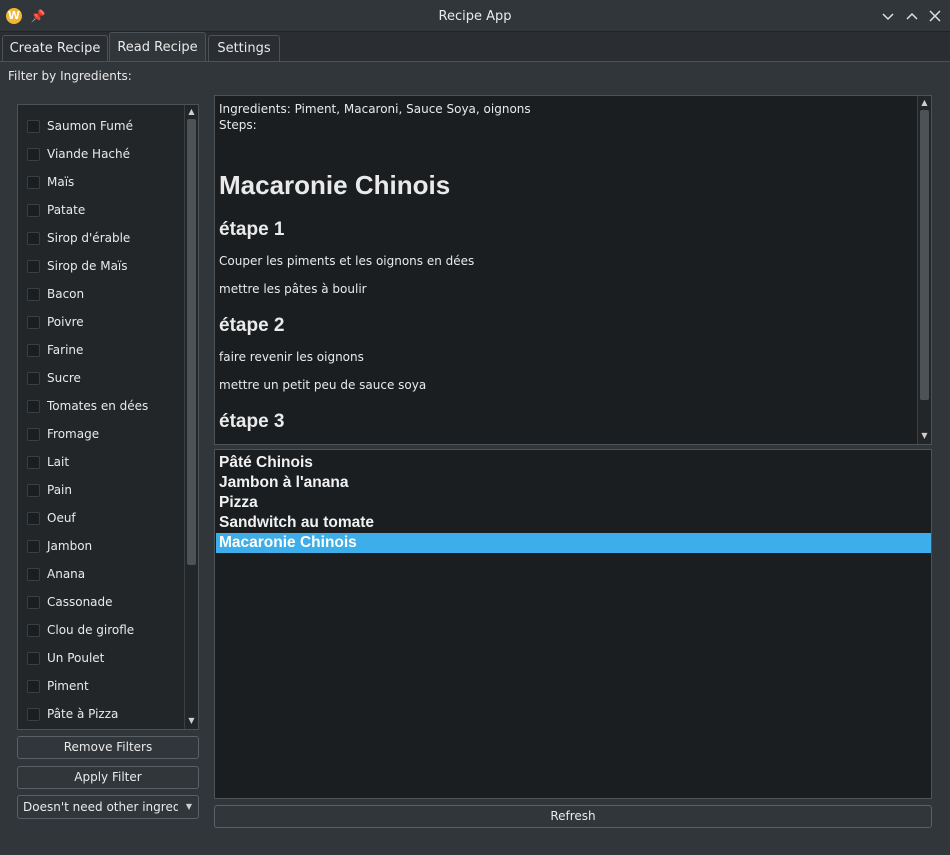  Describe the element at coordinates (157, 47) in the screenshot. I see `tab-read-recipe: Read Recipe` at that location.